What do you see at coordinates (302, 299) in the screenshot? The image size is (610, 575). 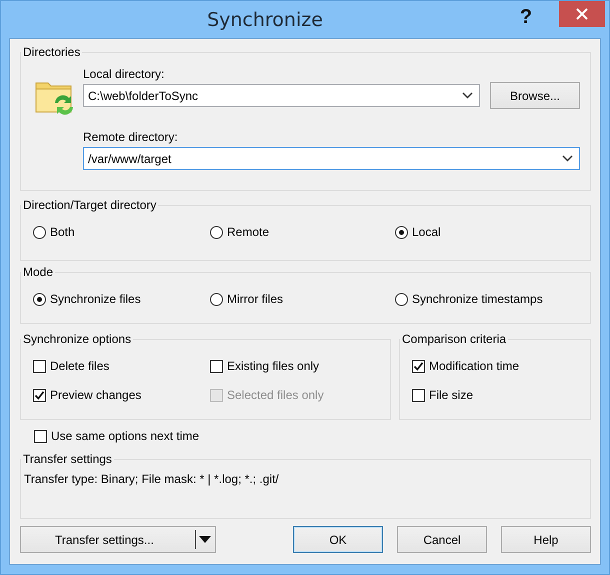 I see `radio-option: Mirror files` at bounding box center [302, 299].